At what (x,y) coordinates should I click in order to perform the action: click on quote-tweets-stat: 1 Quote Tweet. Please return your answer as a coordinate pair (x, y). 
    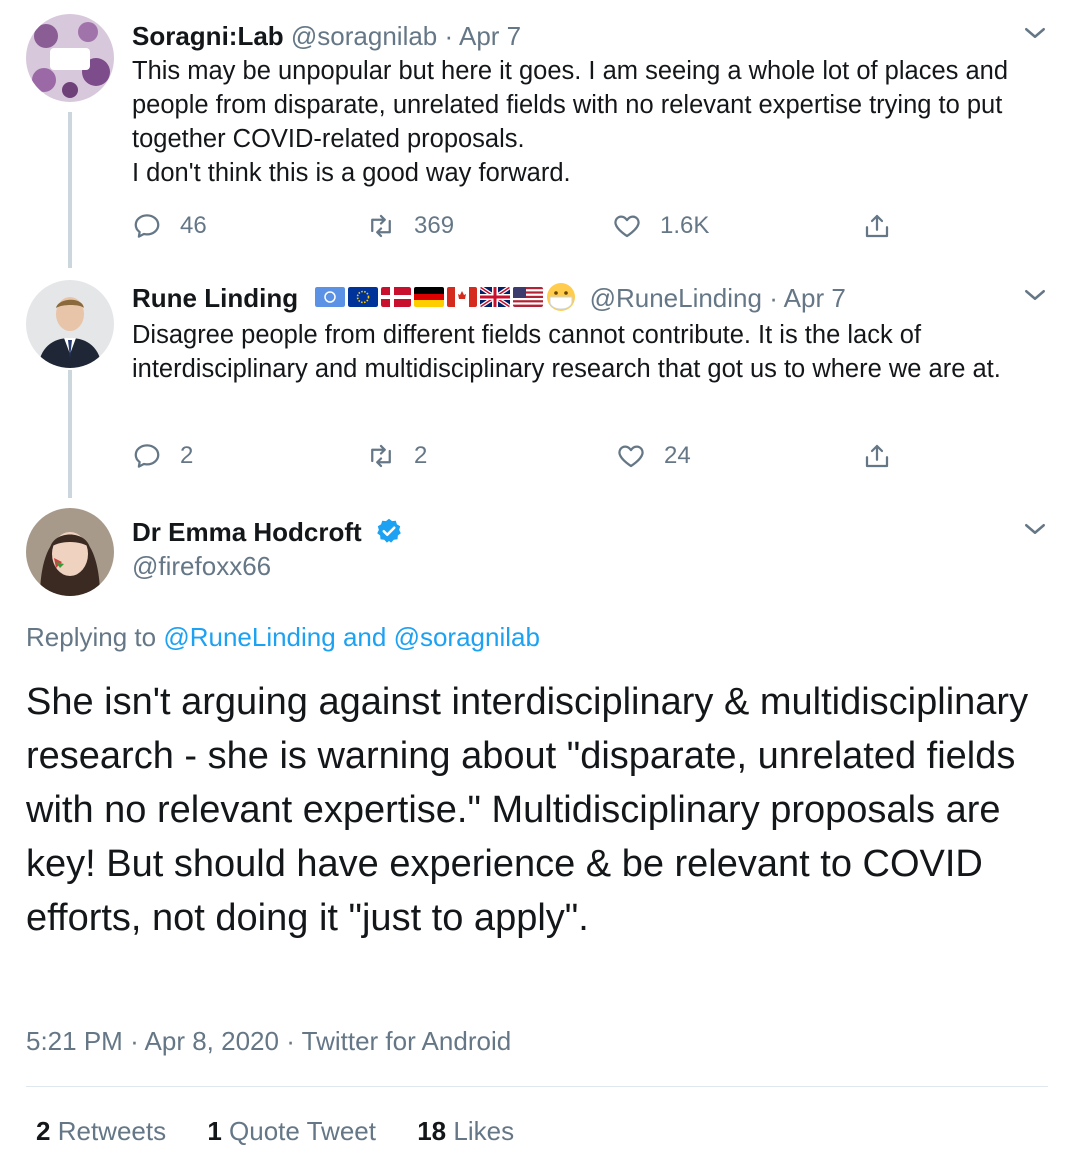
    Looking at the image, I should click on (291, 1131).